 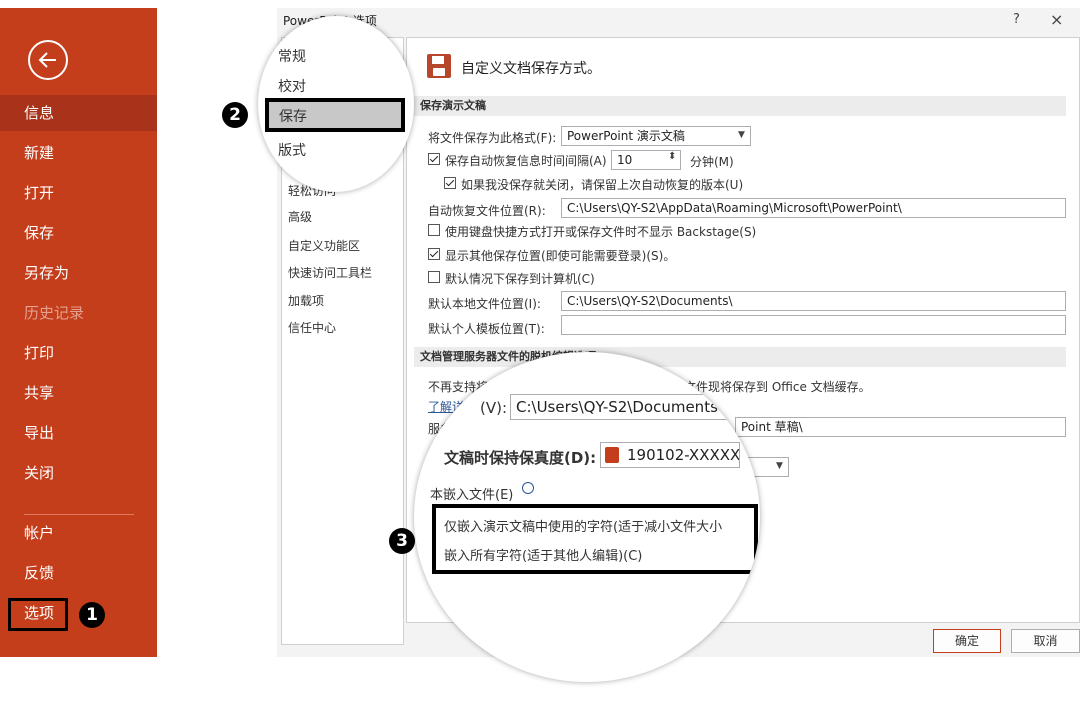 I want to click on category-general: 常规, so click(x=292, y=56).